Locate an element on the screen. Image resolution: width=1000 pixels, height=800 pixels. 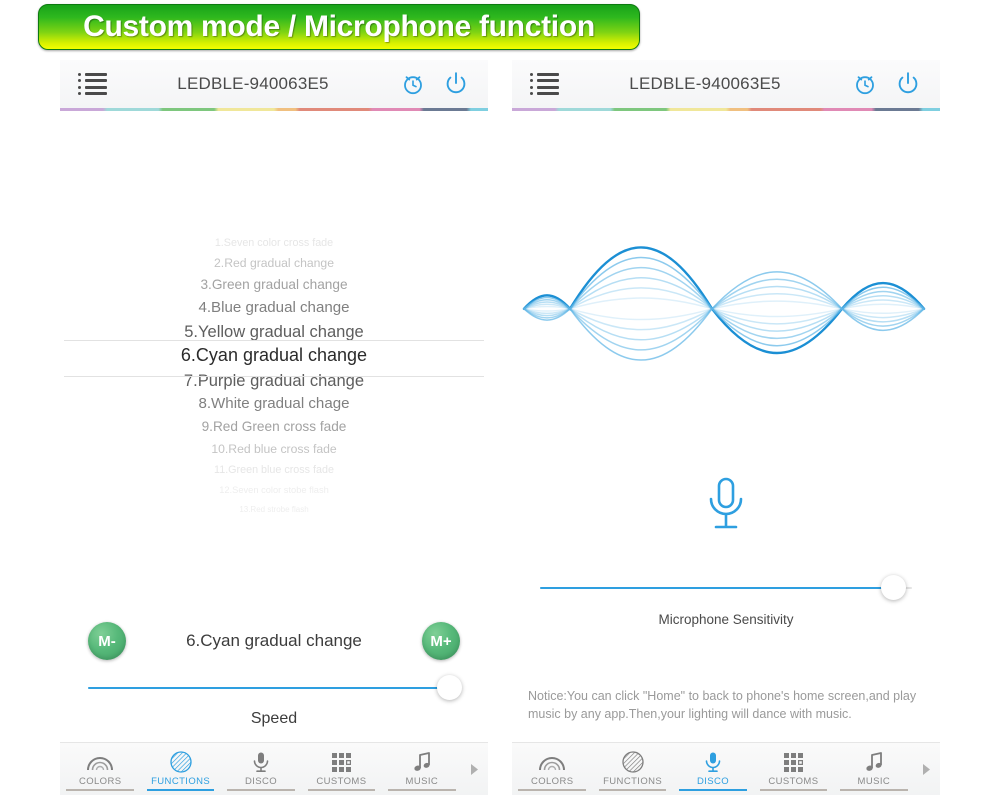
picker-item: 7.Purple gradual change is located at coordinates (274, 381).